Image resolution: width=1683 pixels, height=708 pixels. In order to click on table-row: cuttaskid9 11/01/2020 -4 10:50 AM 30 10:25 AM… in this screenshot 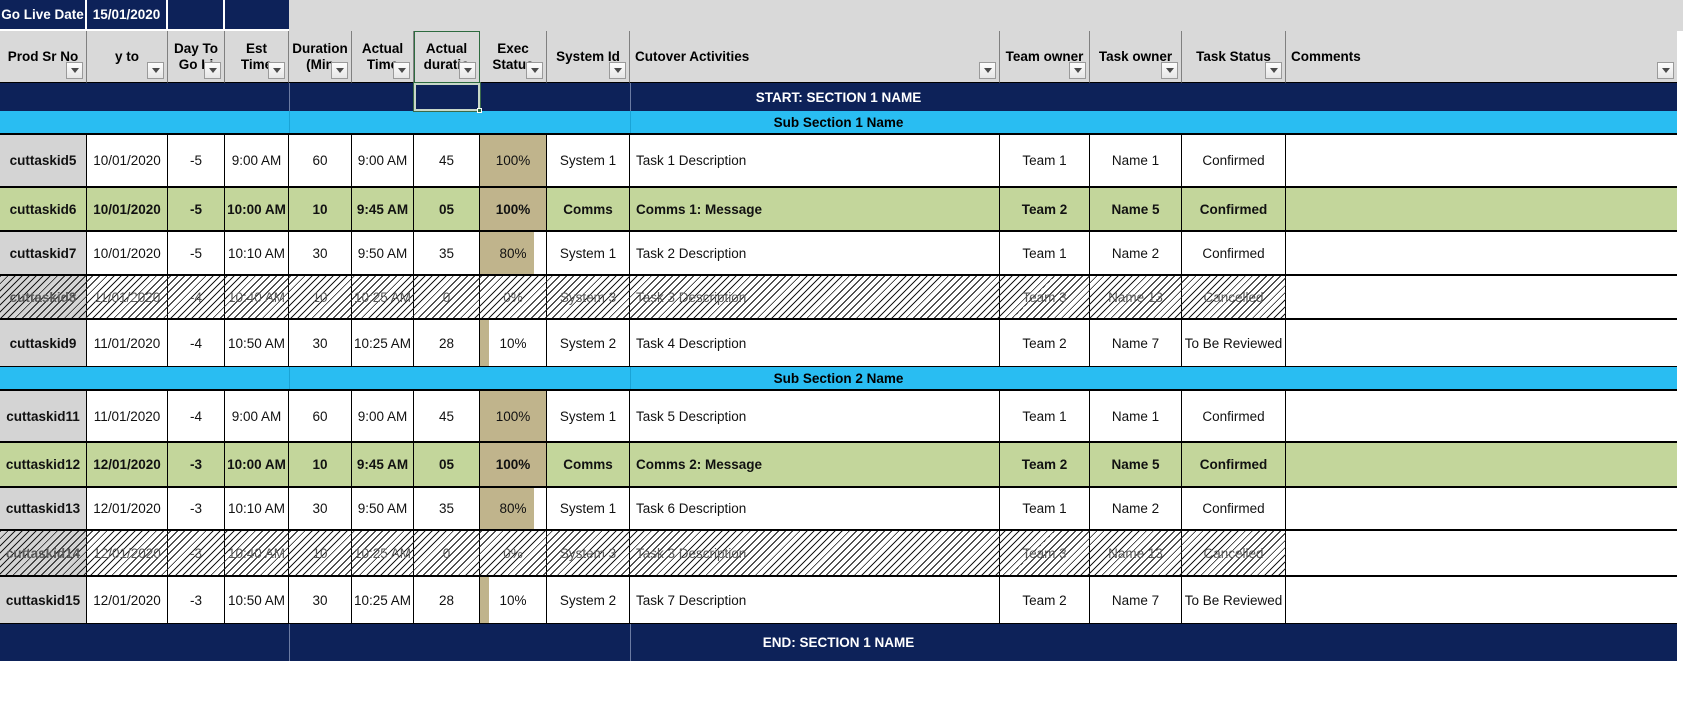, I will do `click(838, 343)`.